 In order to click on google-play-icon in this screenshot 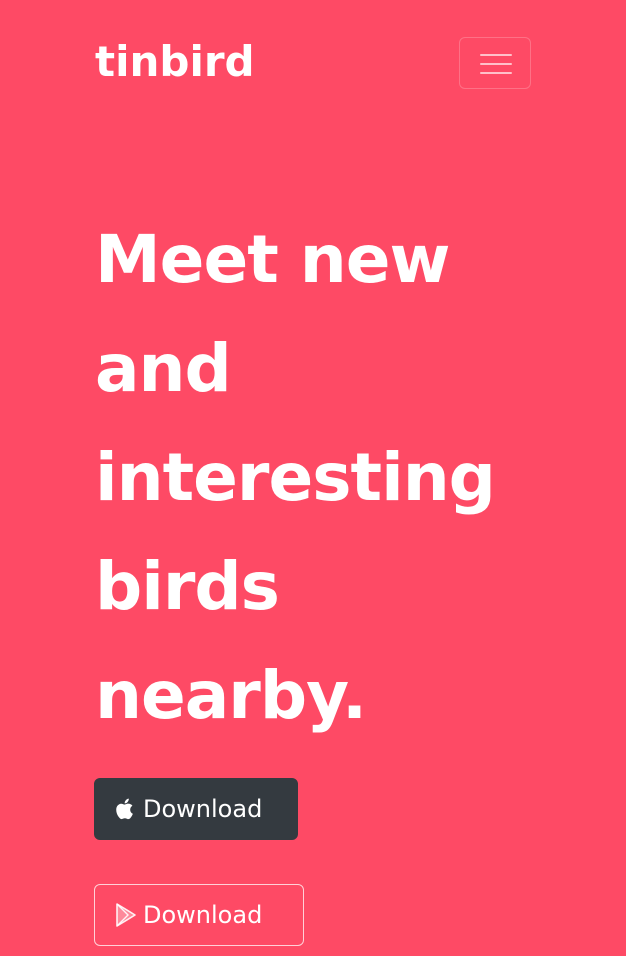, I will do `click(126, 915)`.